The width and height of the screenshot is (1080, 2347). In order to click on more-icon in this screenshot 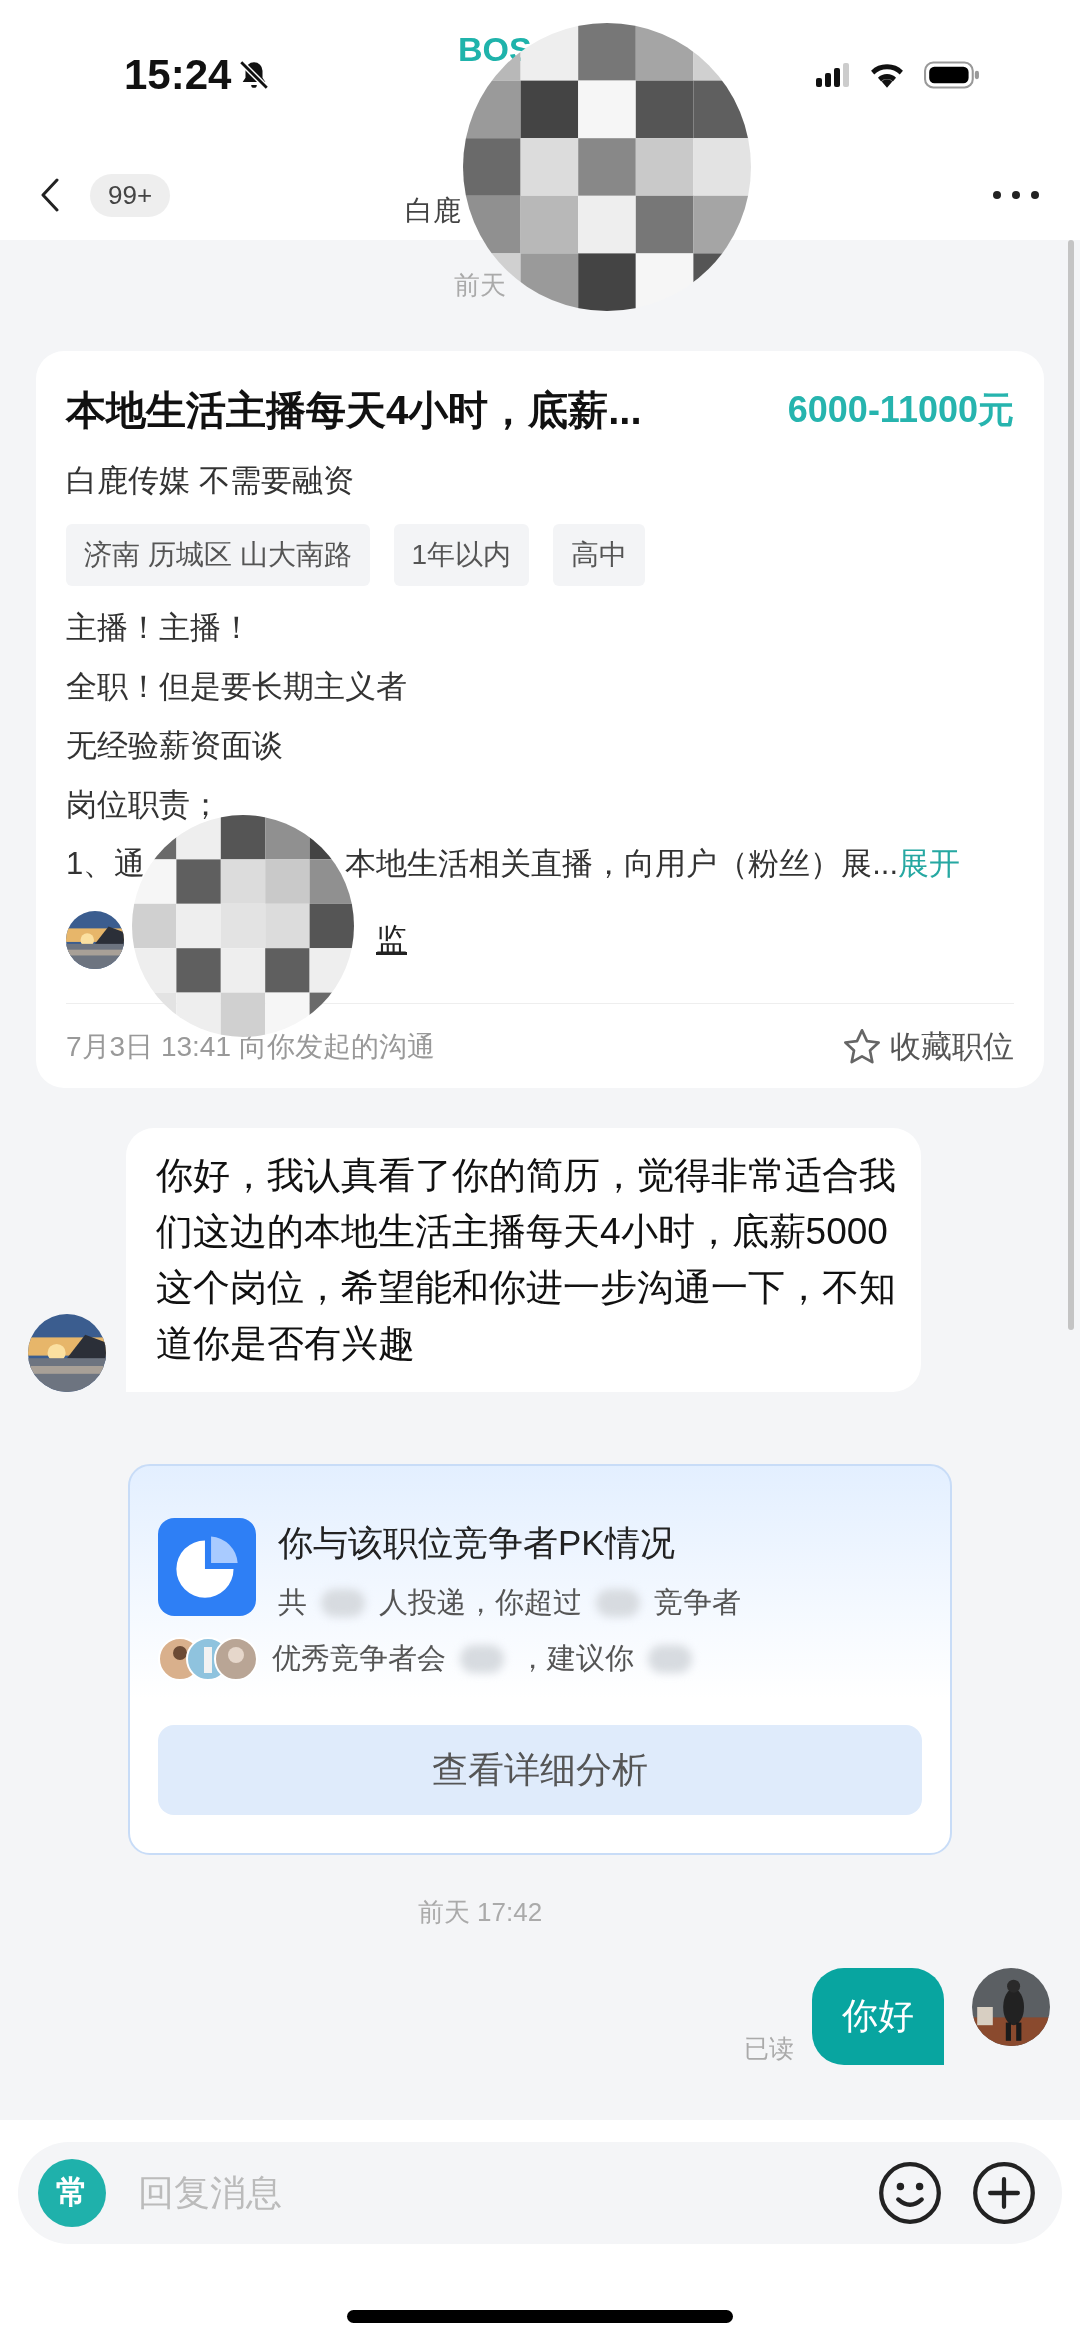, I will do `click(1016, 195)`.